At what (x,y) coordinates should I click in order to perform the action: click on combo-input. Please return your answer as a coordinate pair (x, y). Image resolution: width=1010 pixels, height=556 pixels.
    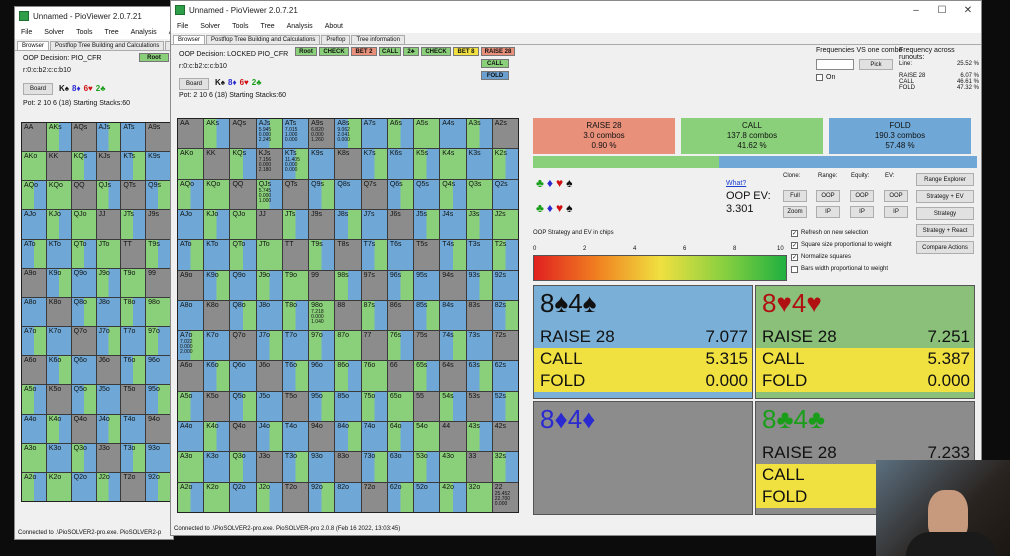
    Looking at the image, I should click on (835, 64).